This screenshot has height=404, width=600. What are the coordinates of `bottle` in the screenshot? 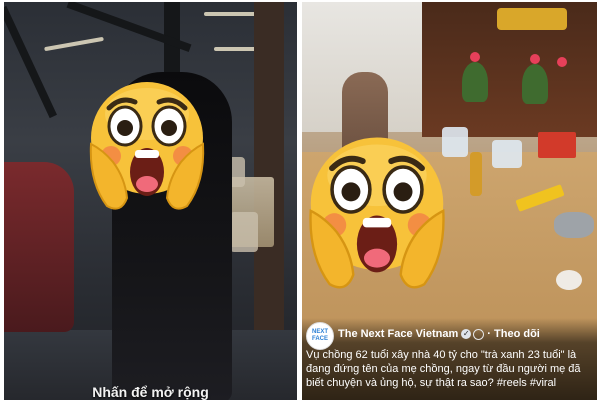 It's located at (476, 174).